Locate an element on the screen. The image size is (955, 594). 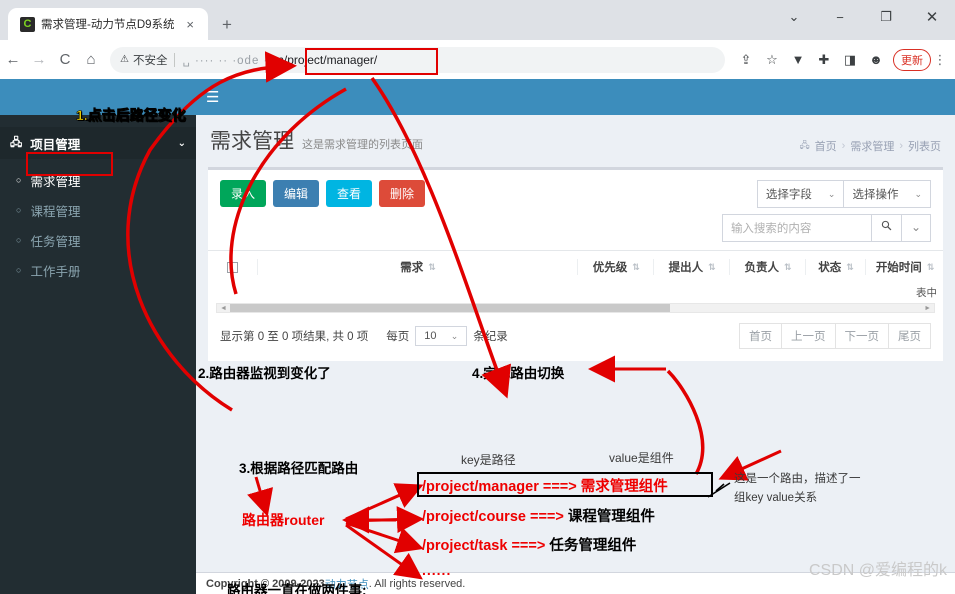
browser-tabstrip-area: C 需求管理-动力节点D9系统 × + ⌄ − ❐ ✕ is located at coordinates (477, 20).